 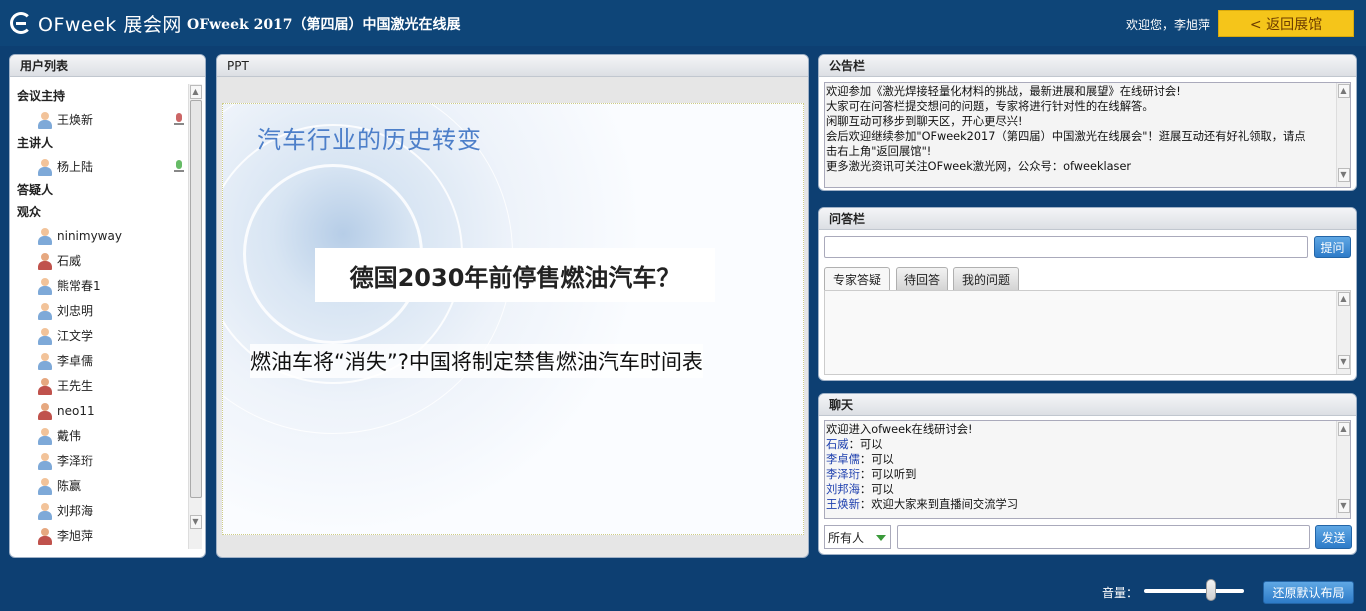 I want to click on audience-user: 王先生, so click(x=100, y=385).